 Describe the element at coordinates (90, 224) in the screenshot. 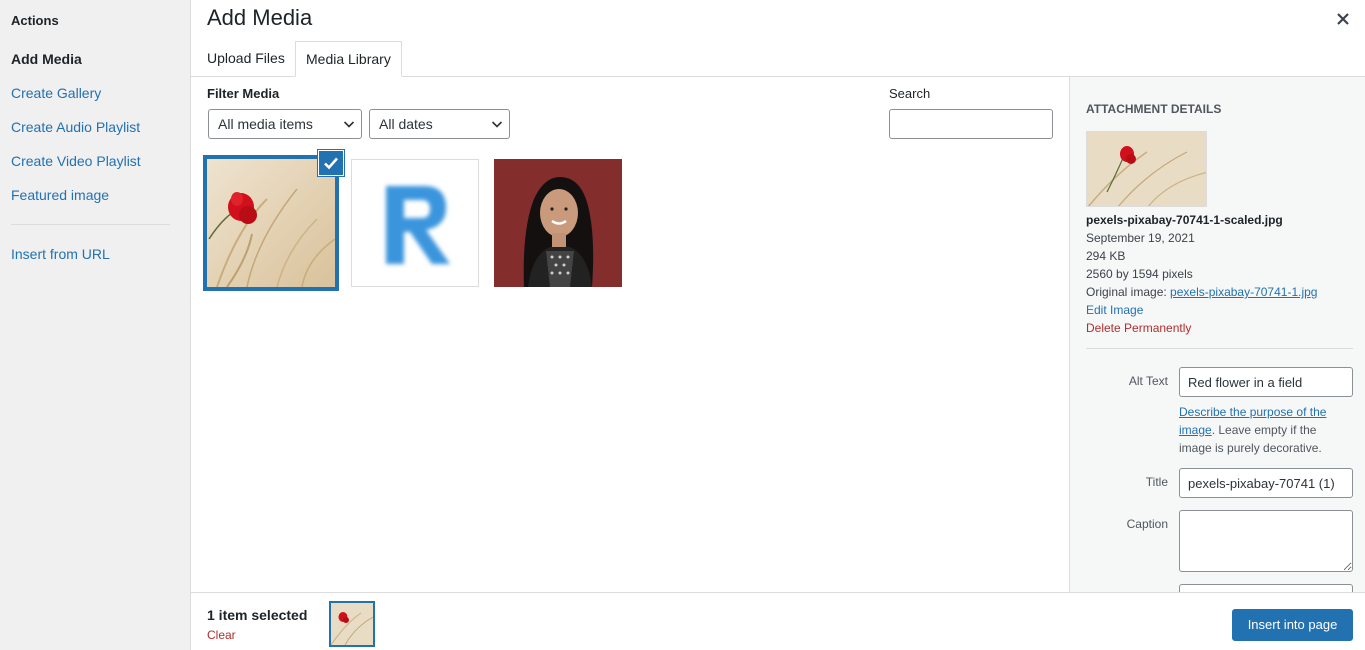

I see `menu-separator` at that location.